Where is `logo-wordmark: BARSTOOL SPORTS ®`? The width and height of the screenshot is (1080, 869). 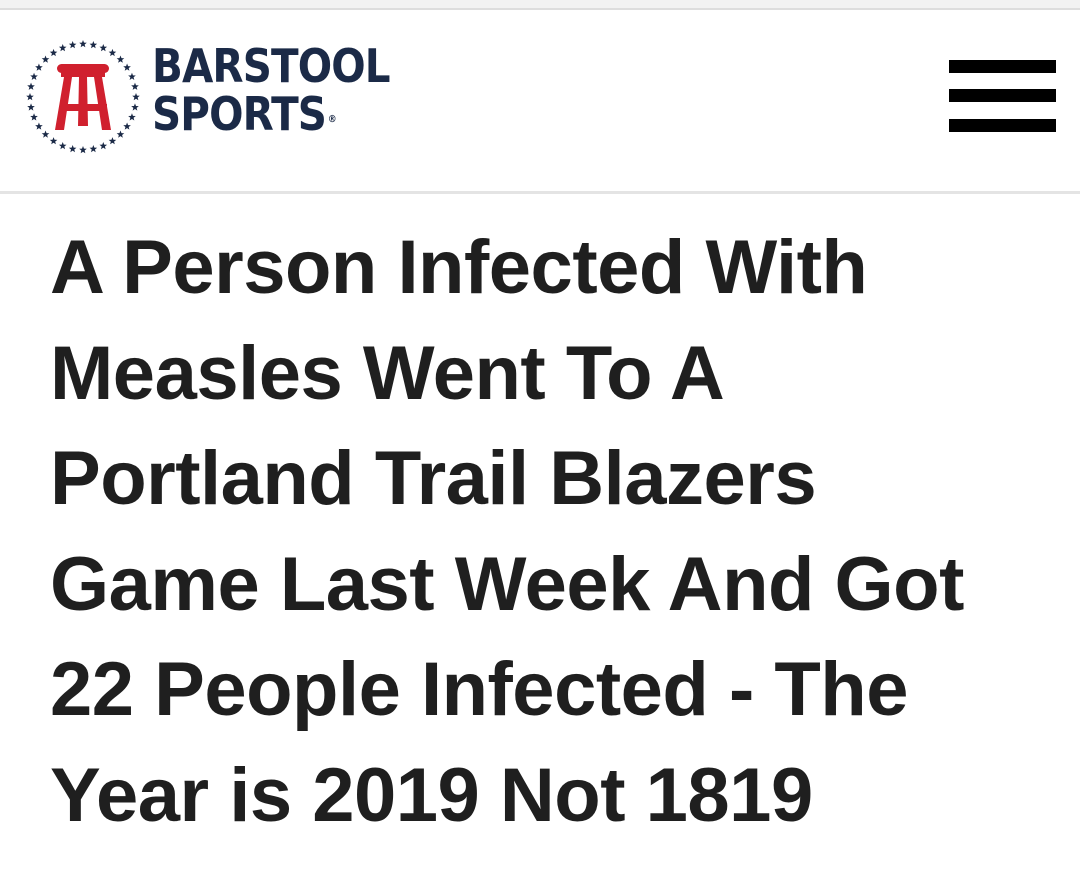 logo-wordmark: BARSTOOL SPORTS ® is located at coordinates (278, 97).